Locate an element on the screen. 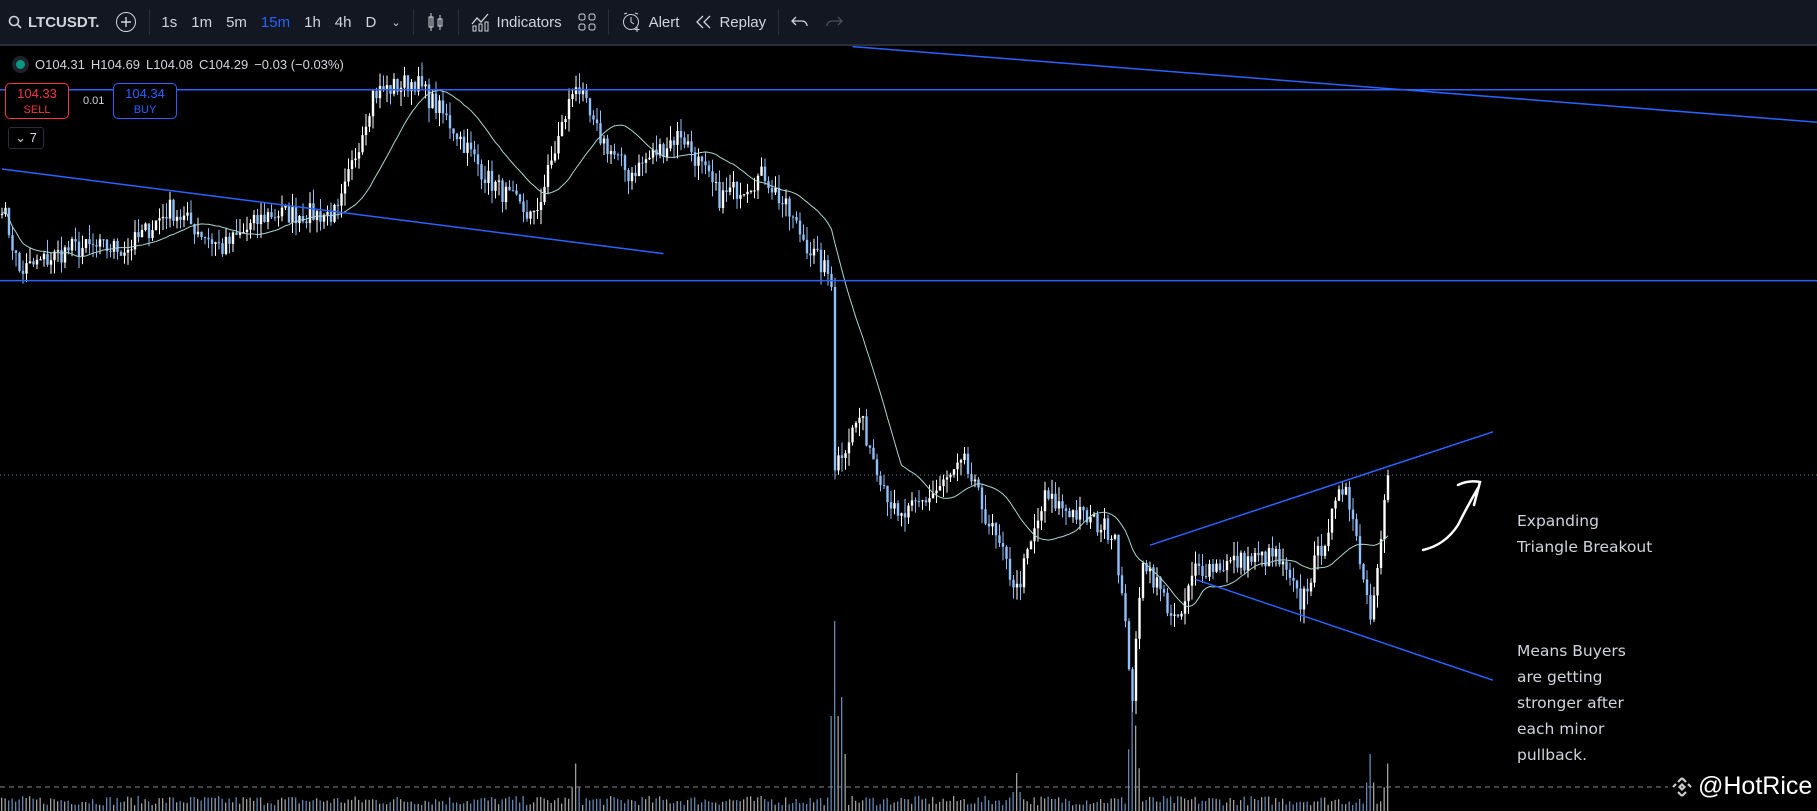 The width and height of the screenshot is (1817, 811). indicators-button: Indicators is located at coordinates (516, 22).